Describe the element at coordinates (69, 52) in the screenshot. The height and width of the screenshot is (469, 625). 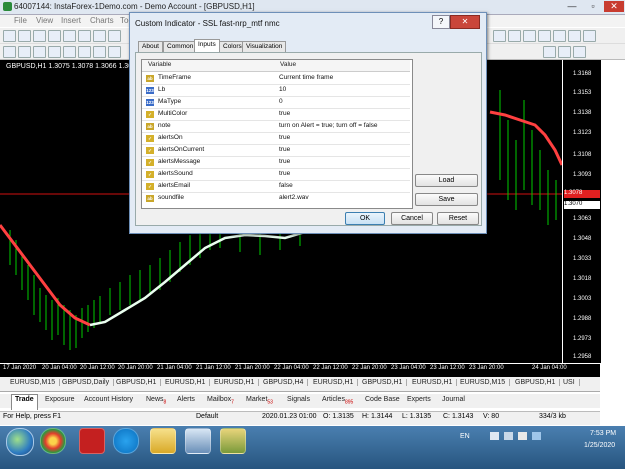
I see `trendline-icon` at that location.